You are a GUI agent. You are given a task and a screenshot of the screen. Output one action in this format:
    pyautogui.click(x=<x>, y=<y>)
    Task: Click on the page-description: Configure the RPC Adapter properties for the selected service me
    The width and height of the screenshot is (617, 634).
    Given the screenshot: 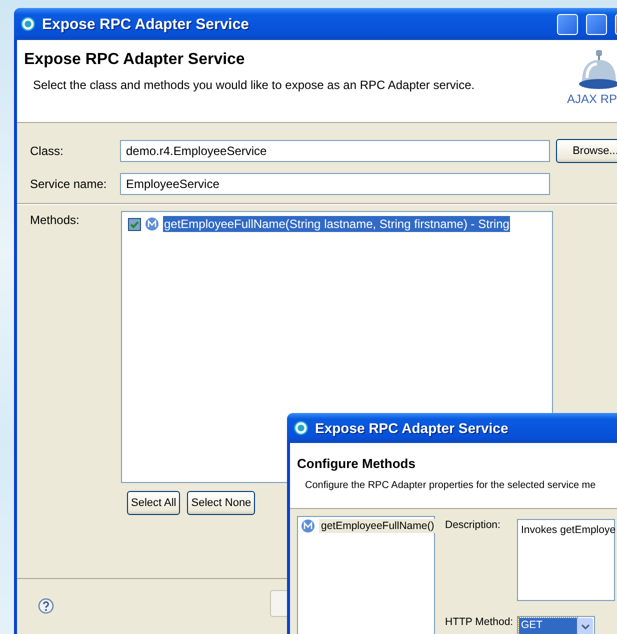 What is the action you would take?
    pyautogui.click(x=450, y=485)
    